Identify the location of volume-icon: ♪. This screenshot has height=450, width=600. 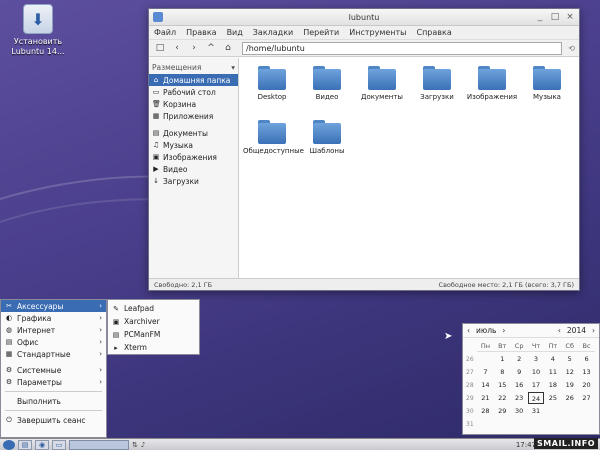
(143, 445).